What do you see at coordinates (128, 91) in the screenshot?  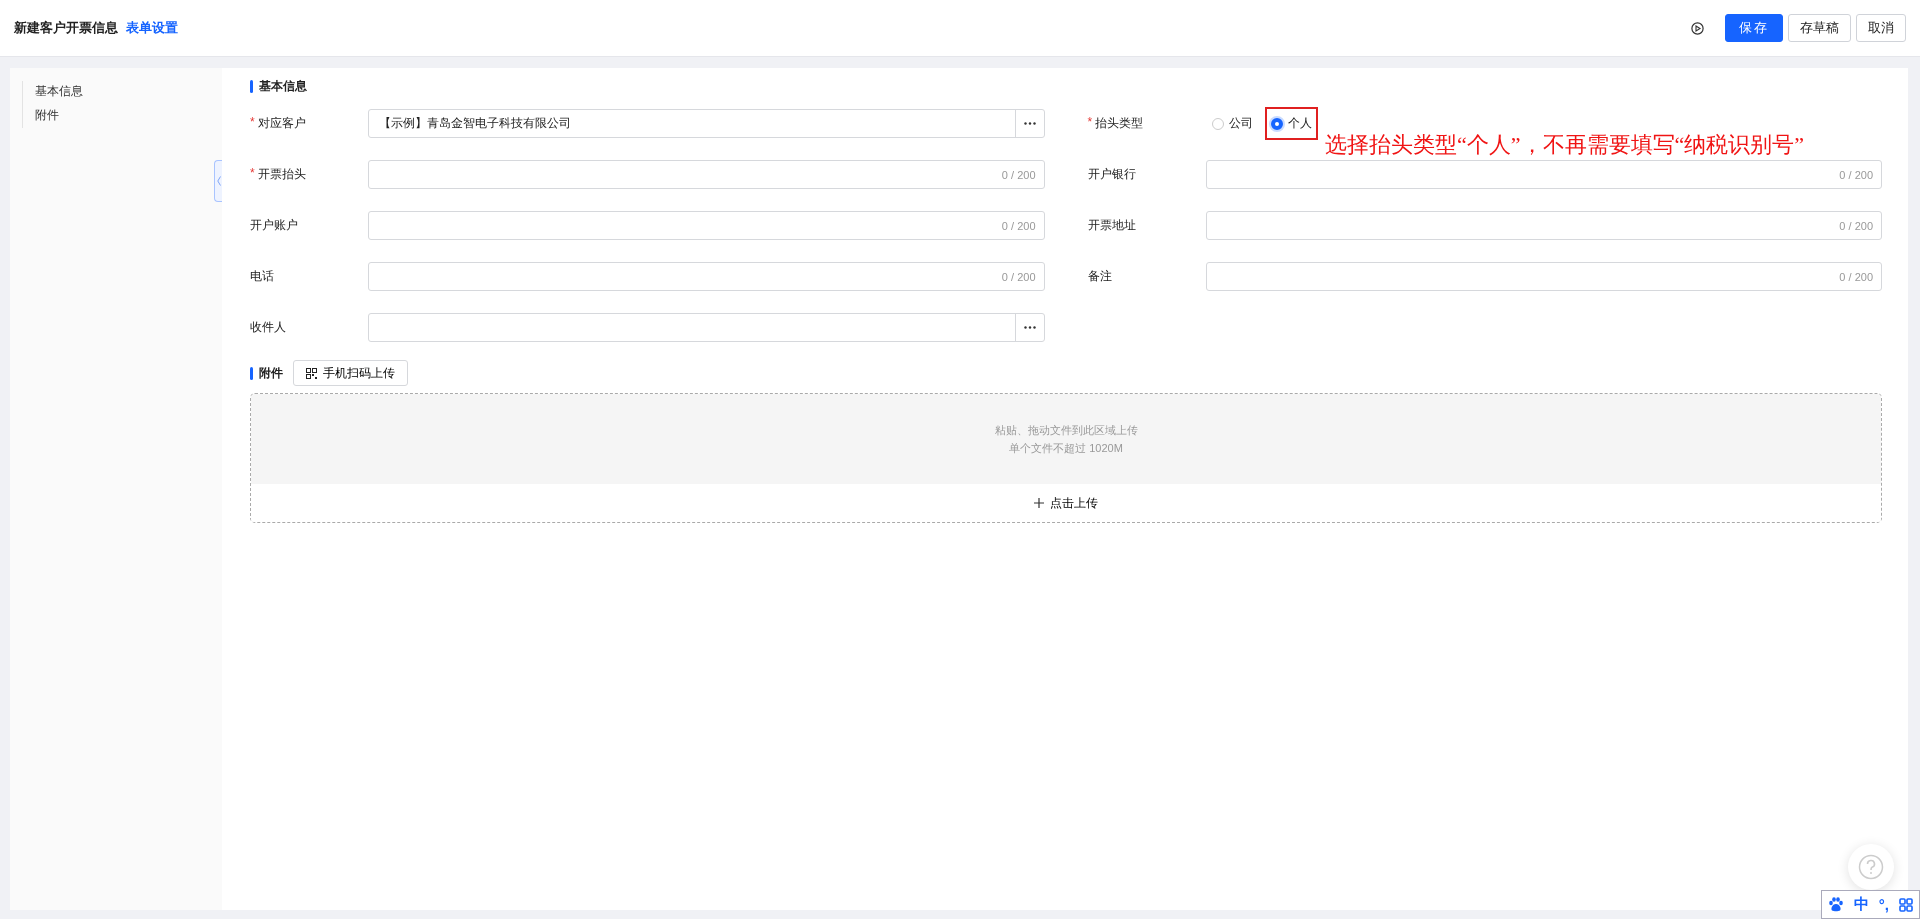 I see `sidebar-item: 基本信息` at bounding box center [128, 91].